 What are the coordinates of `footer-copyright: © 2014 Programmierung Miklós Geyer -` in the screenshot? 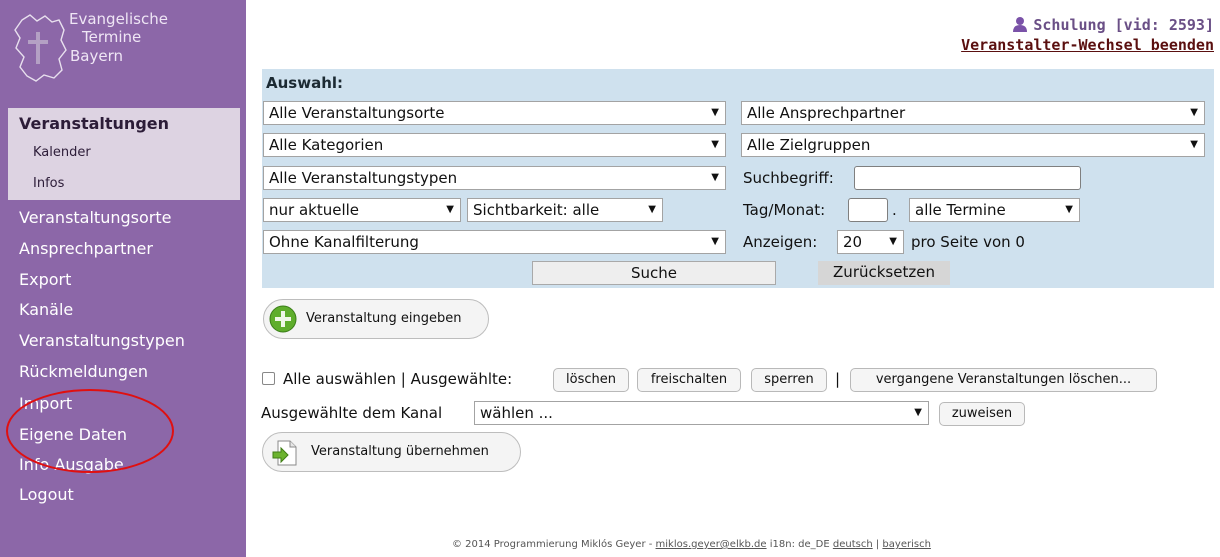 It's located at (552, 544).